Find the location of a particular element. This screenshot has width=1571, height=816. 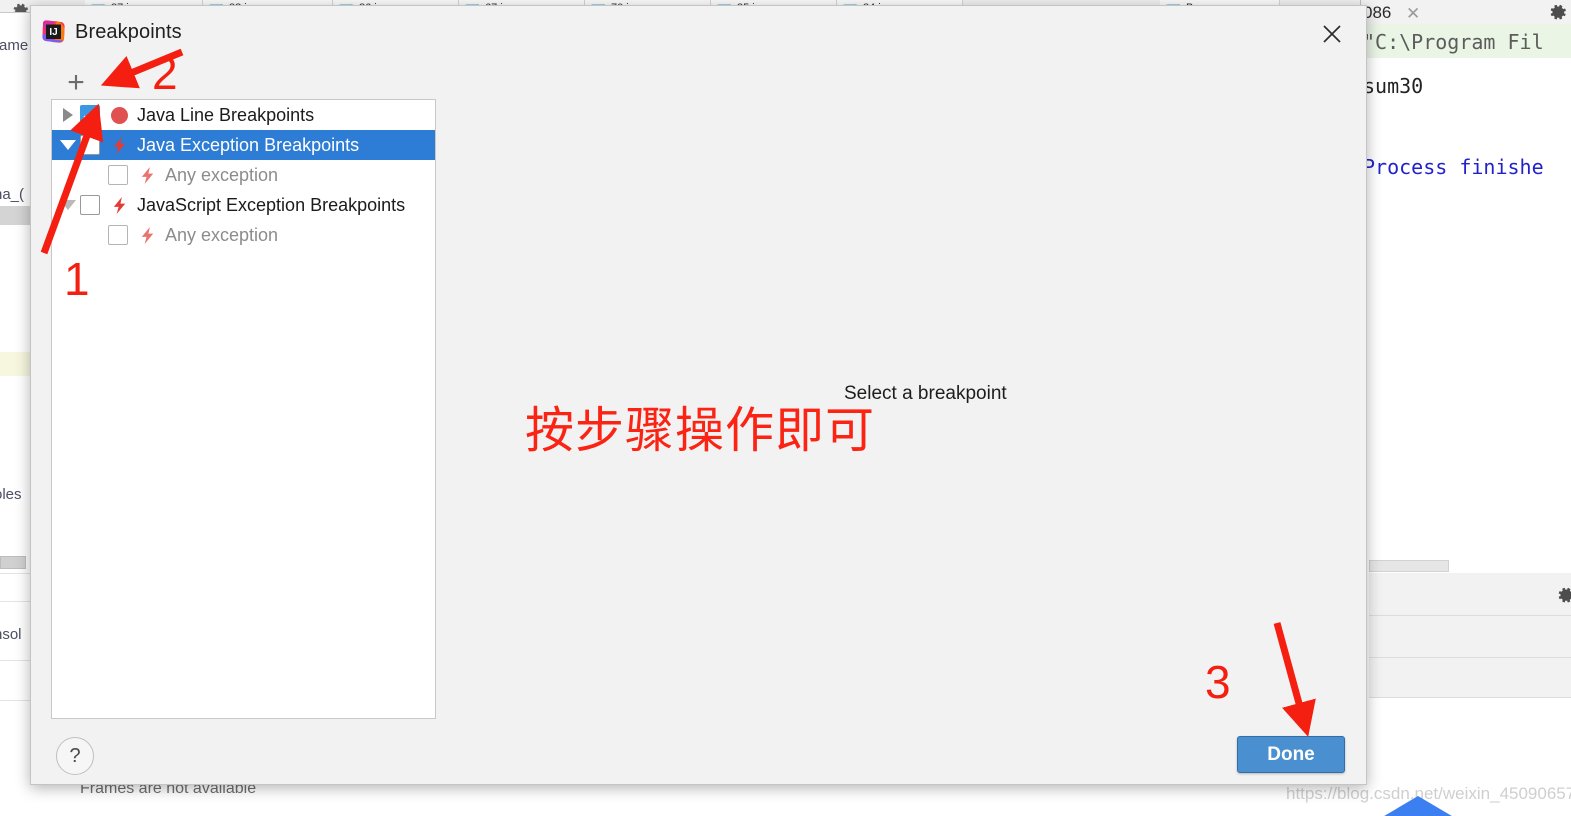

breakpoints-toolbar: + − is located at coordinates (261, 85).